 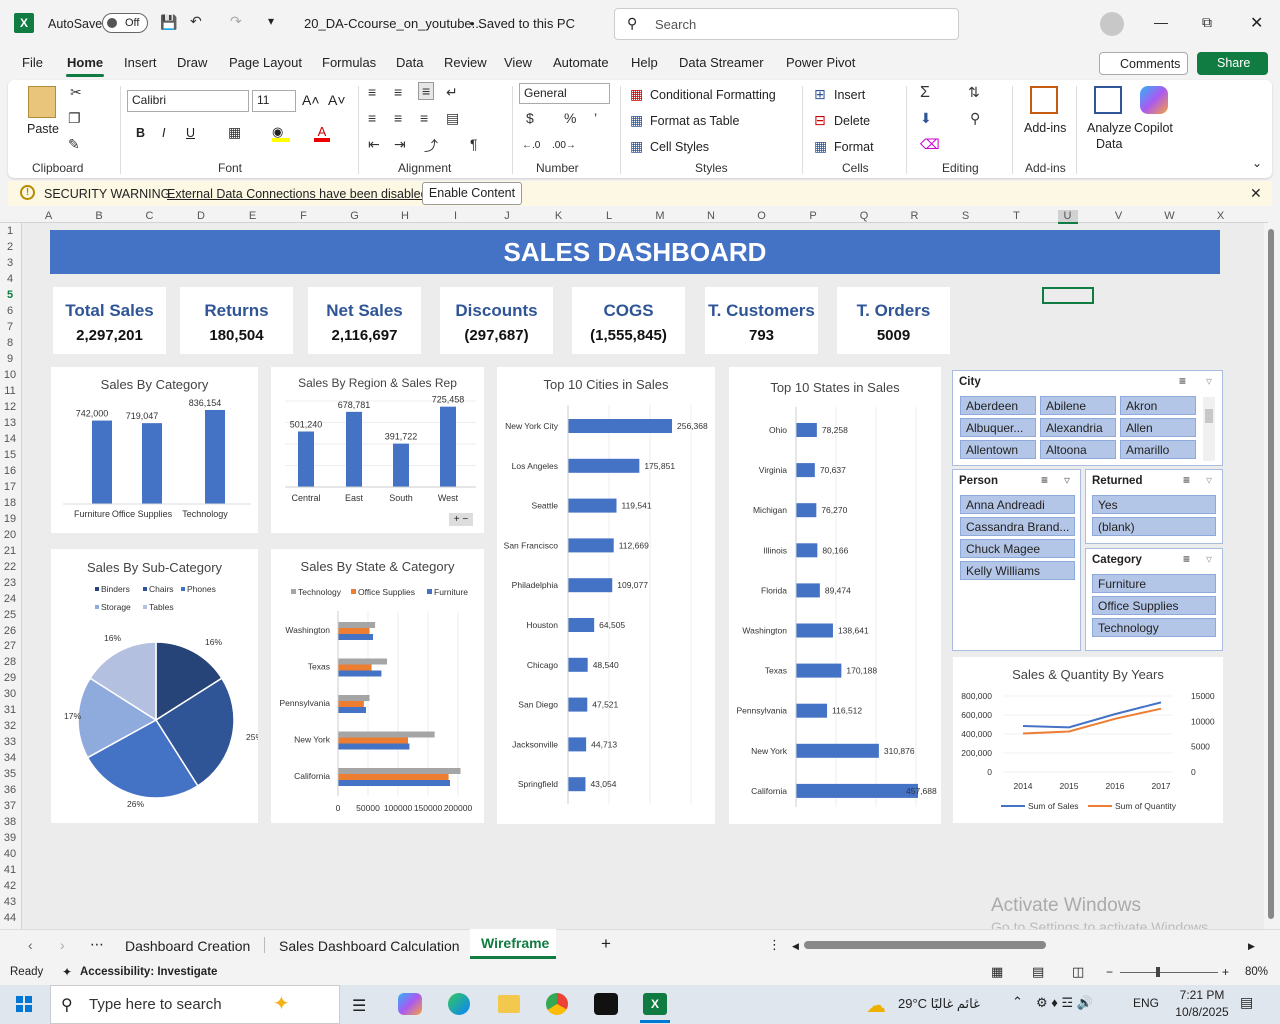 What do you see at coordinates (426, 91) in the screenshot?
I see `align-bottom-icon: ≡` at bounding box center [426, 91].